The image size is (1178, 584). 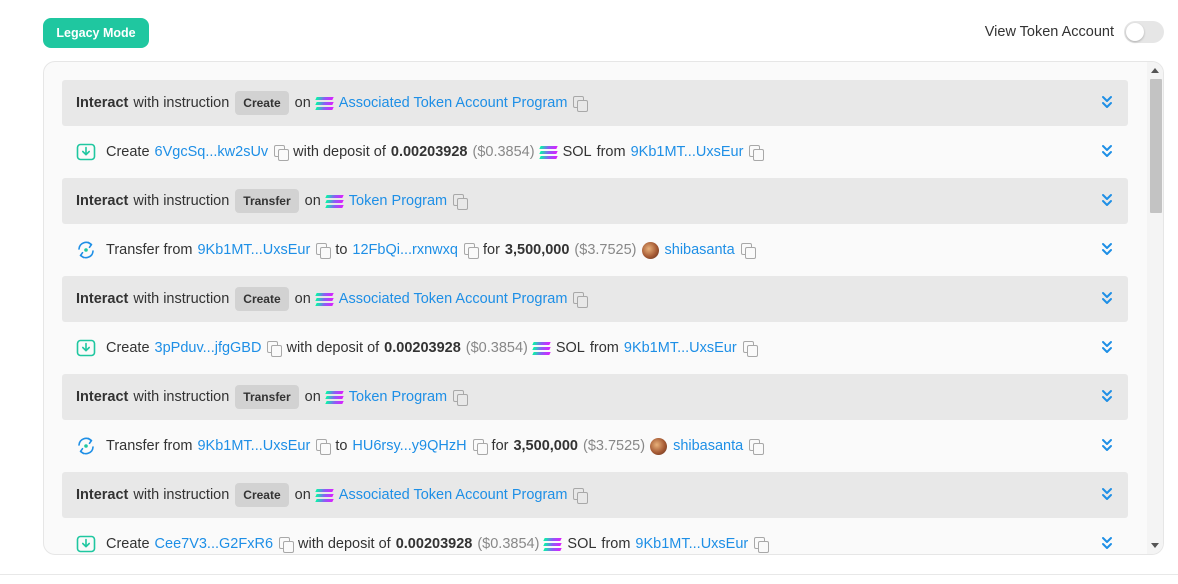 I want to click on instruction-badge: Create, so click(x=262, y=495).